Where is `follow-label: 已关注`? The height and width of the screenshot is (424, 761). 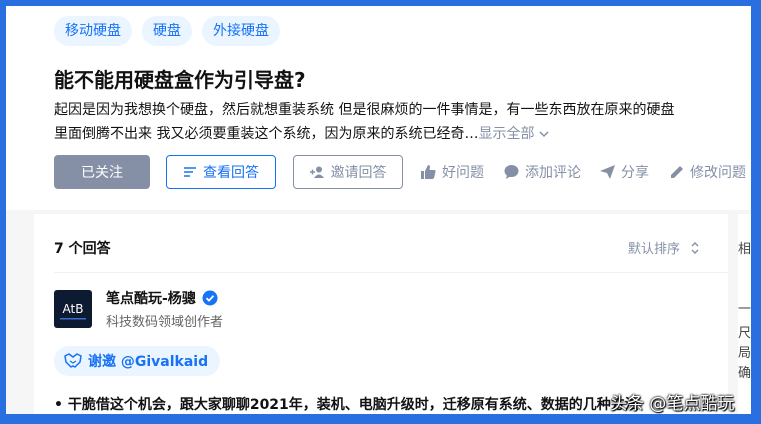
follow-label: 已关注 is located at coordinates (102, 173).